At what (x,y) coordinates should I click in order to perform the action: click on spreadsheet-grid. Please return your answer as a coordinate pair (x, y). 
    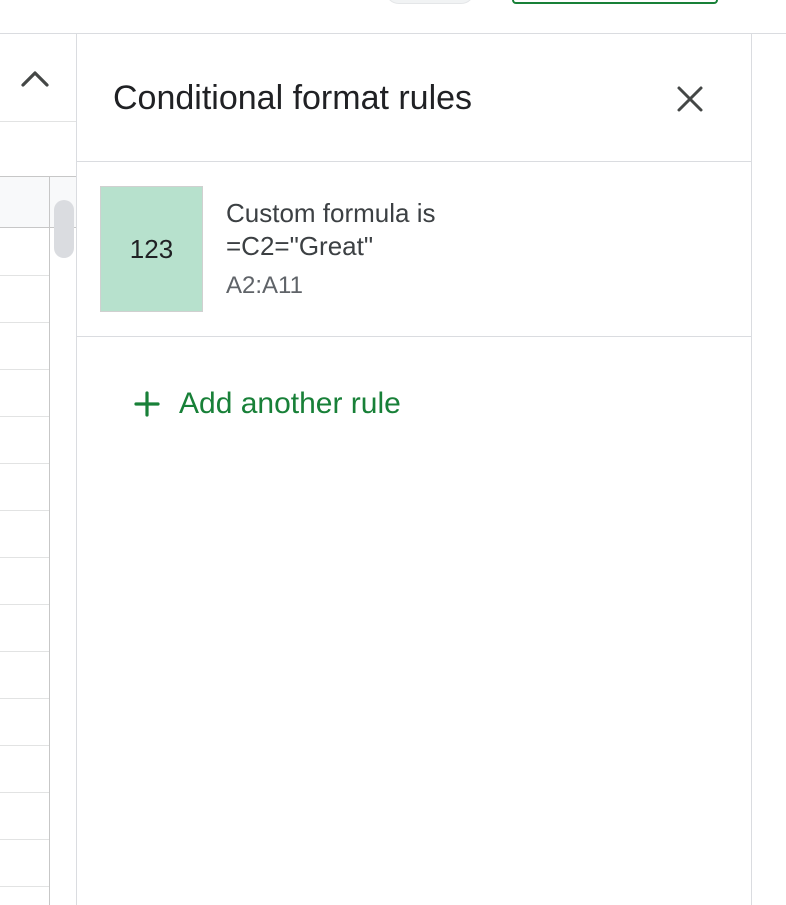
    Looking at the image, I should click on (38, 469).